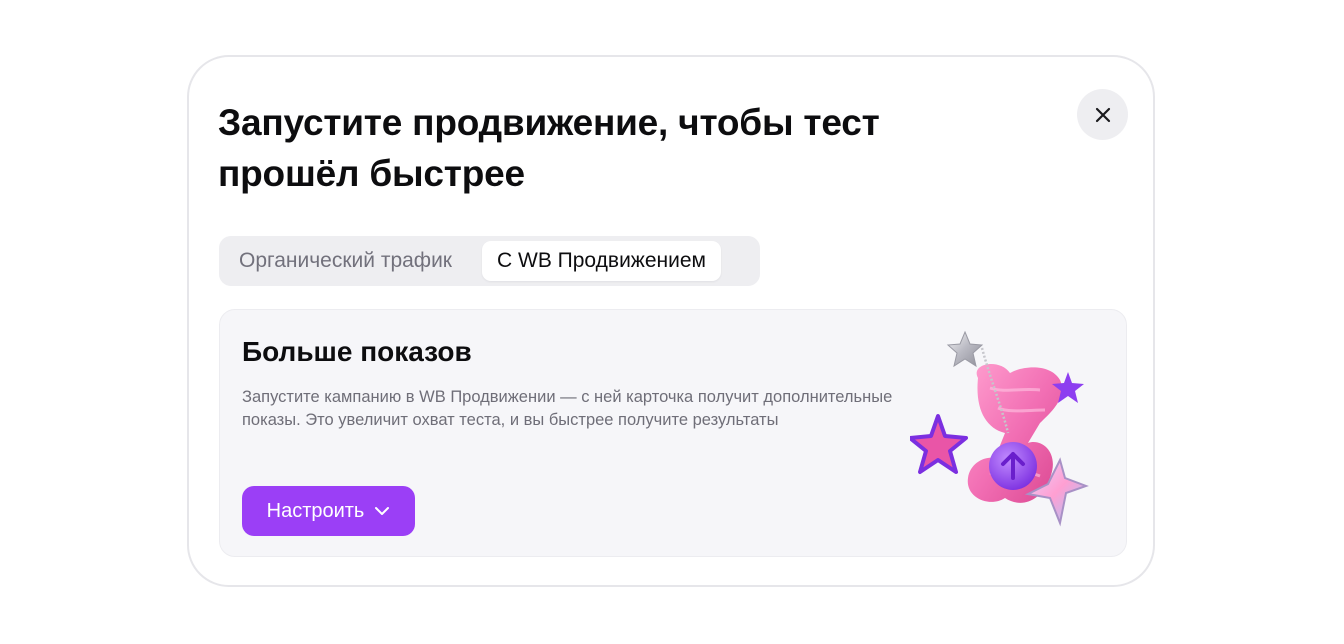 Image resolution: width=1344 pixels, height=644 pixels. I want to click on tab-wb-promotion: С WB Продвижением, so click(601, 261).